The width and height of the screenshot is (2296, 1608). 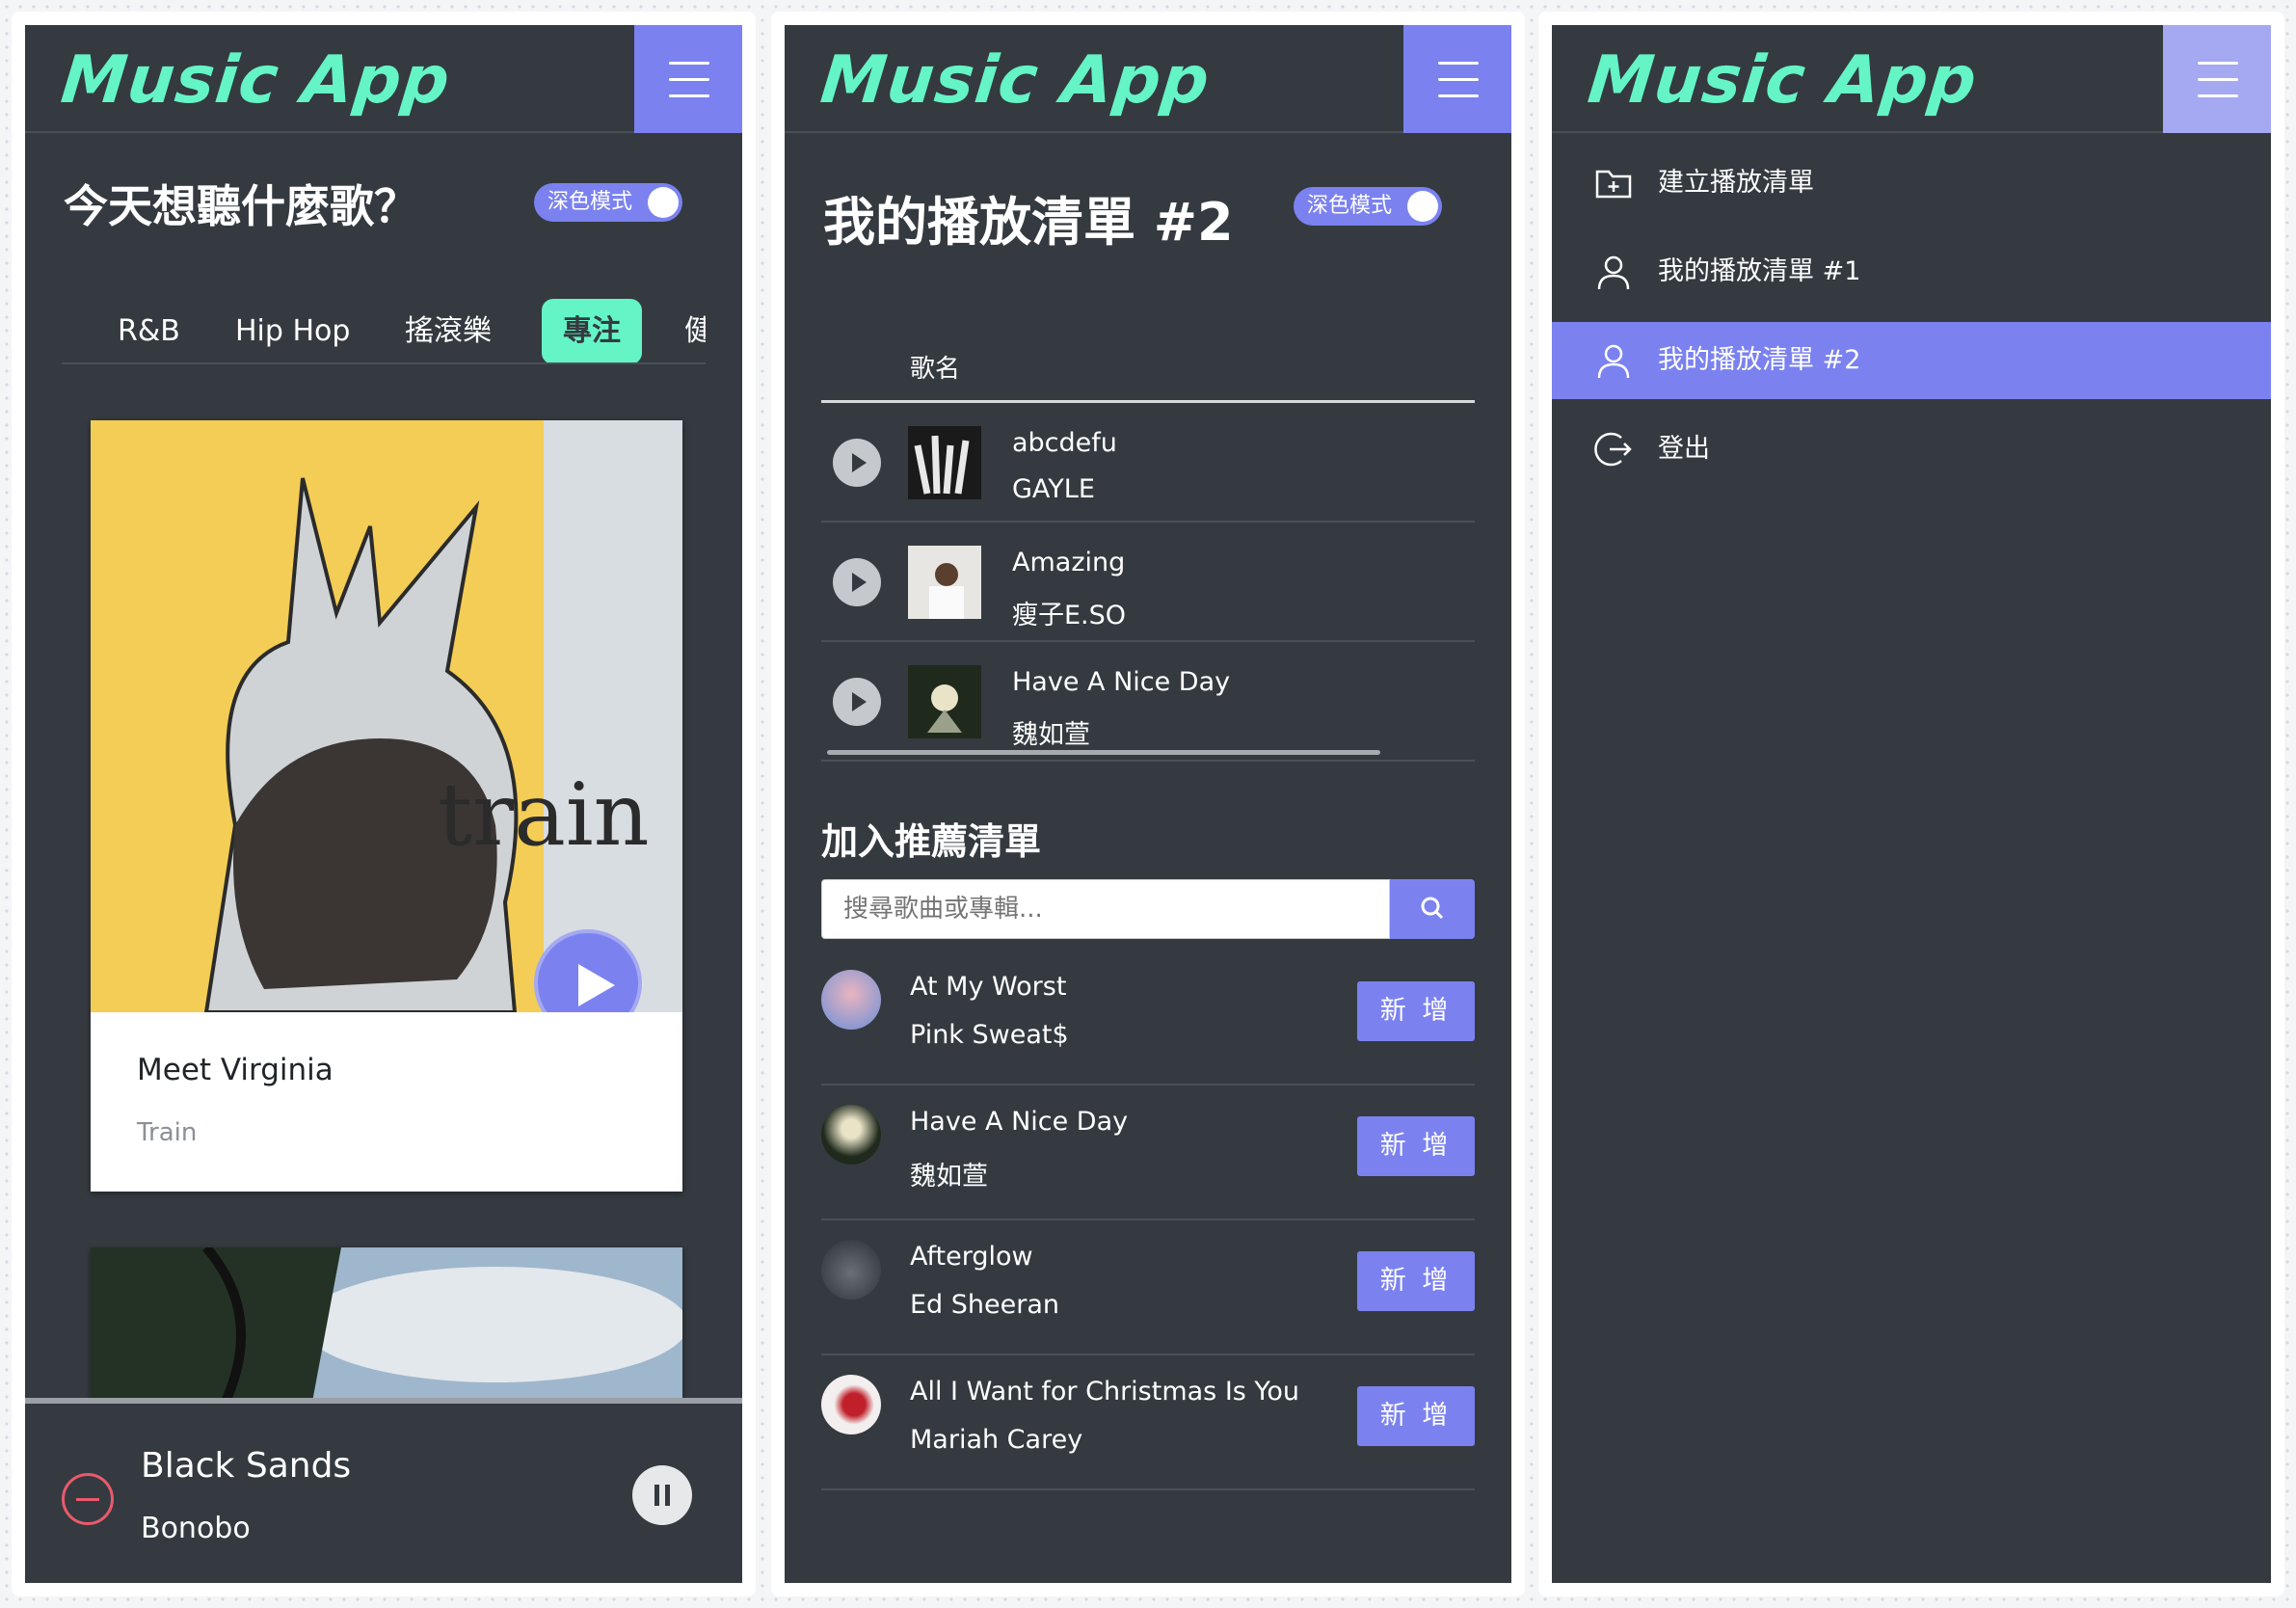 What do you see at coordinates (1759, 360) in the screenshot?
I see `menu-item-label: 我的播放清單 #2` at bounding box center [1759, 360].